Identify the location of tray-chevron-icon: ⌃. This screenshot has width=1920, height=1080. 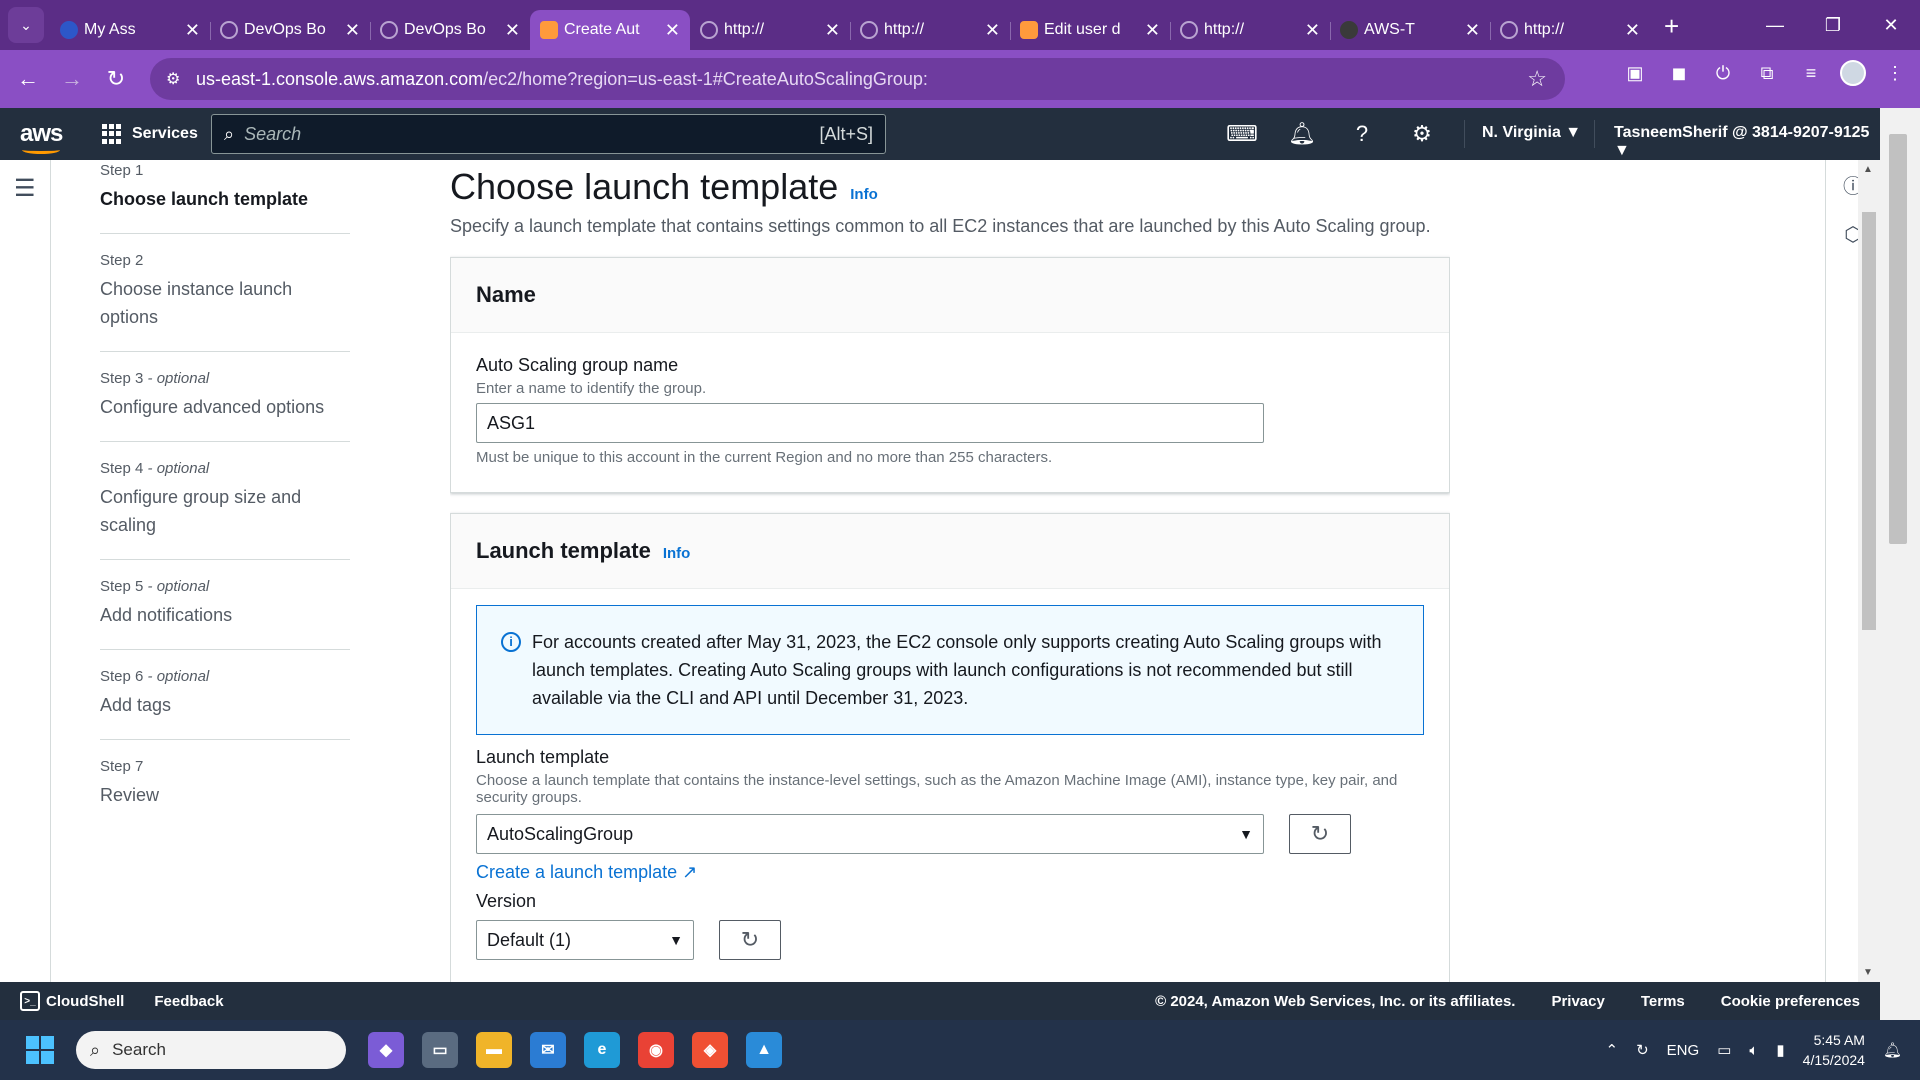
(1612, 1050).